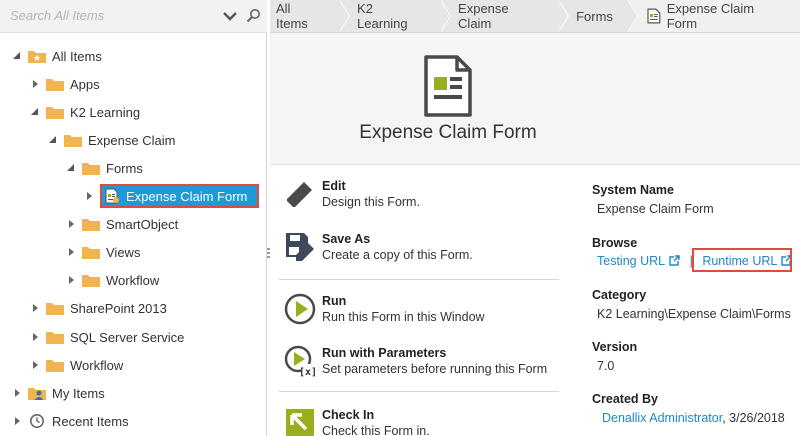 The width and height of the screenshot is (800, 436). I want to click on system-name-label: System Name, so click(633, 190).